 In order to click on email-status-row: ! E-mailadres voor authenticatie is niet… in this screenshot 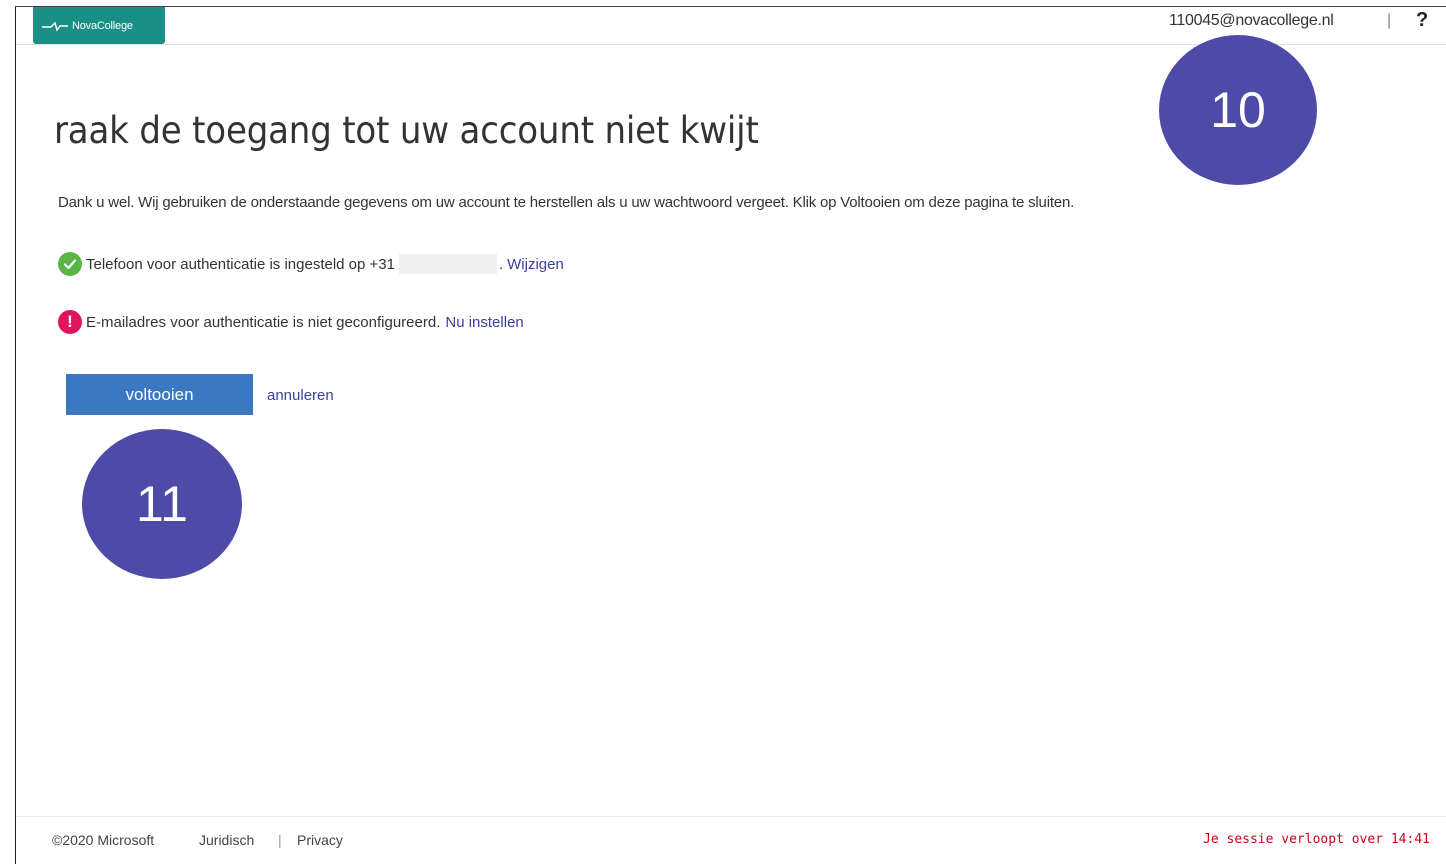, I will do `click(291, 322)`.